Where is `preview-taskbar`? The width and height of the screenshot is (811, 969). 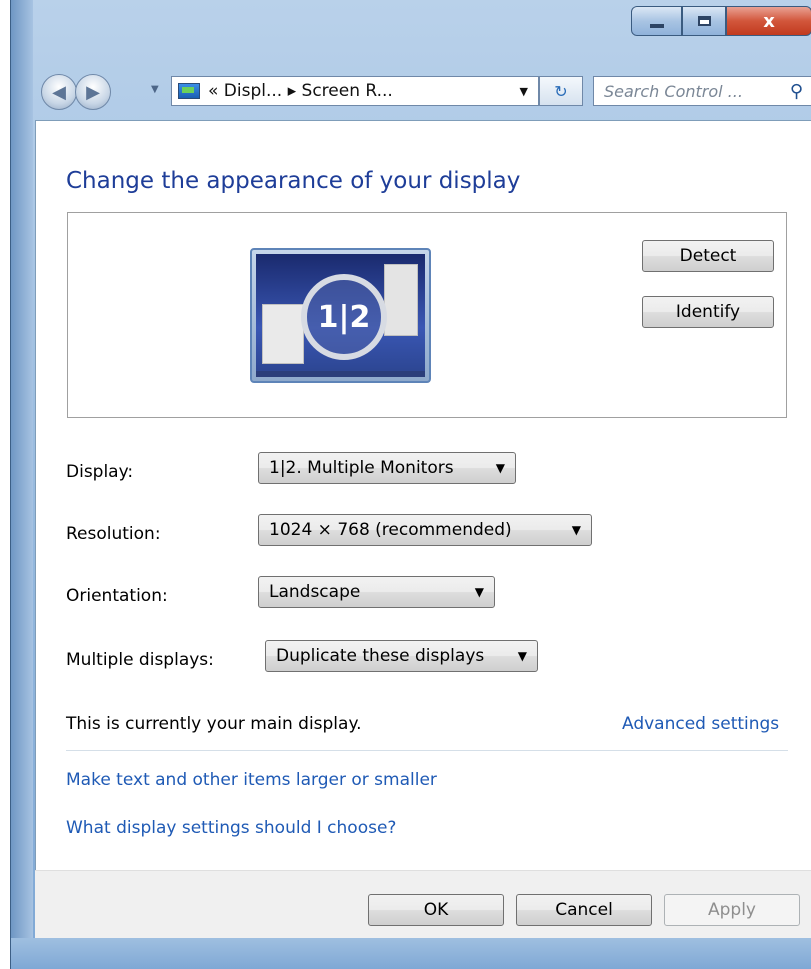
preview-taskbar is located at coordinates (340, 374).